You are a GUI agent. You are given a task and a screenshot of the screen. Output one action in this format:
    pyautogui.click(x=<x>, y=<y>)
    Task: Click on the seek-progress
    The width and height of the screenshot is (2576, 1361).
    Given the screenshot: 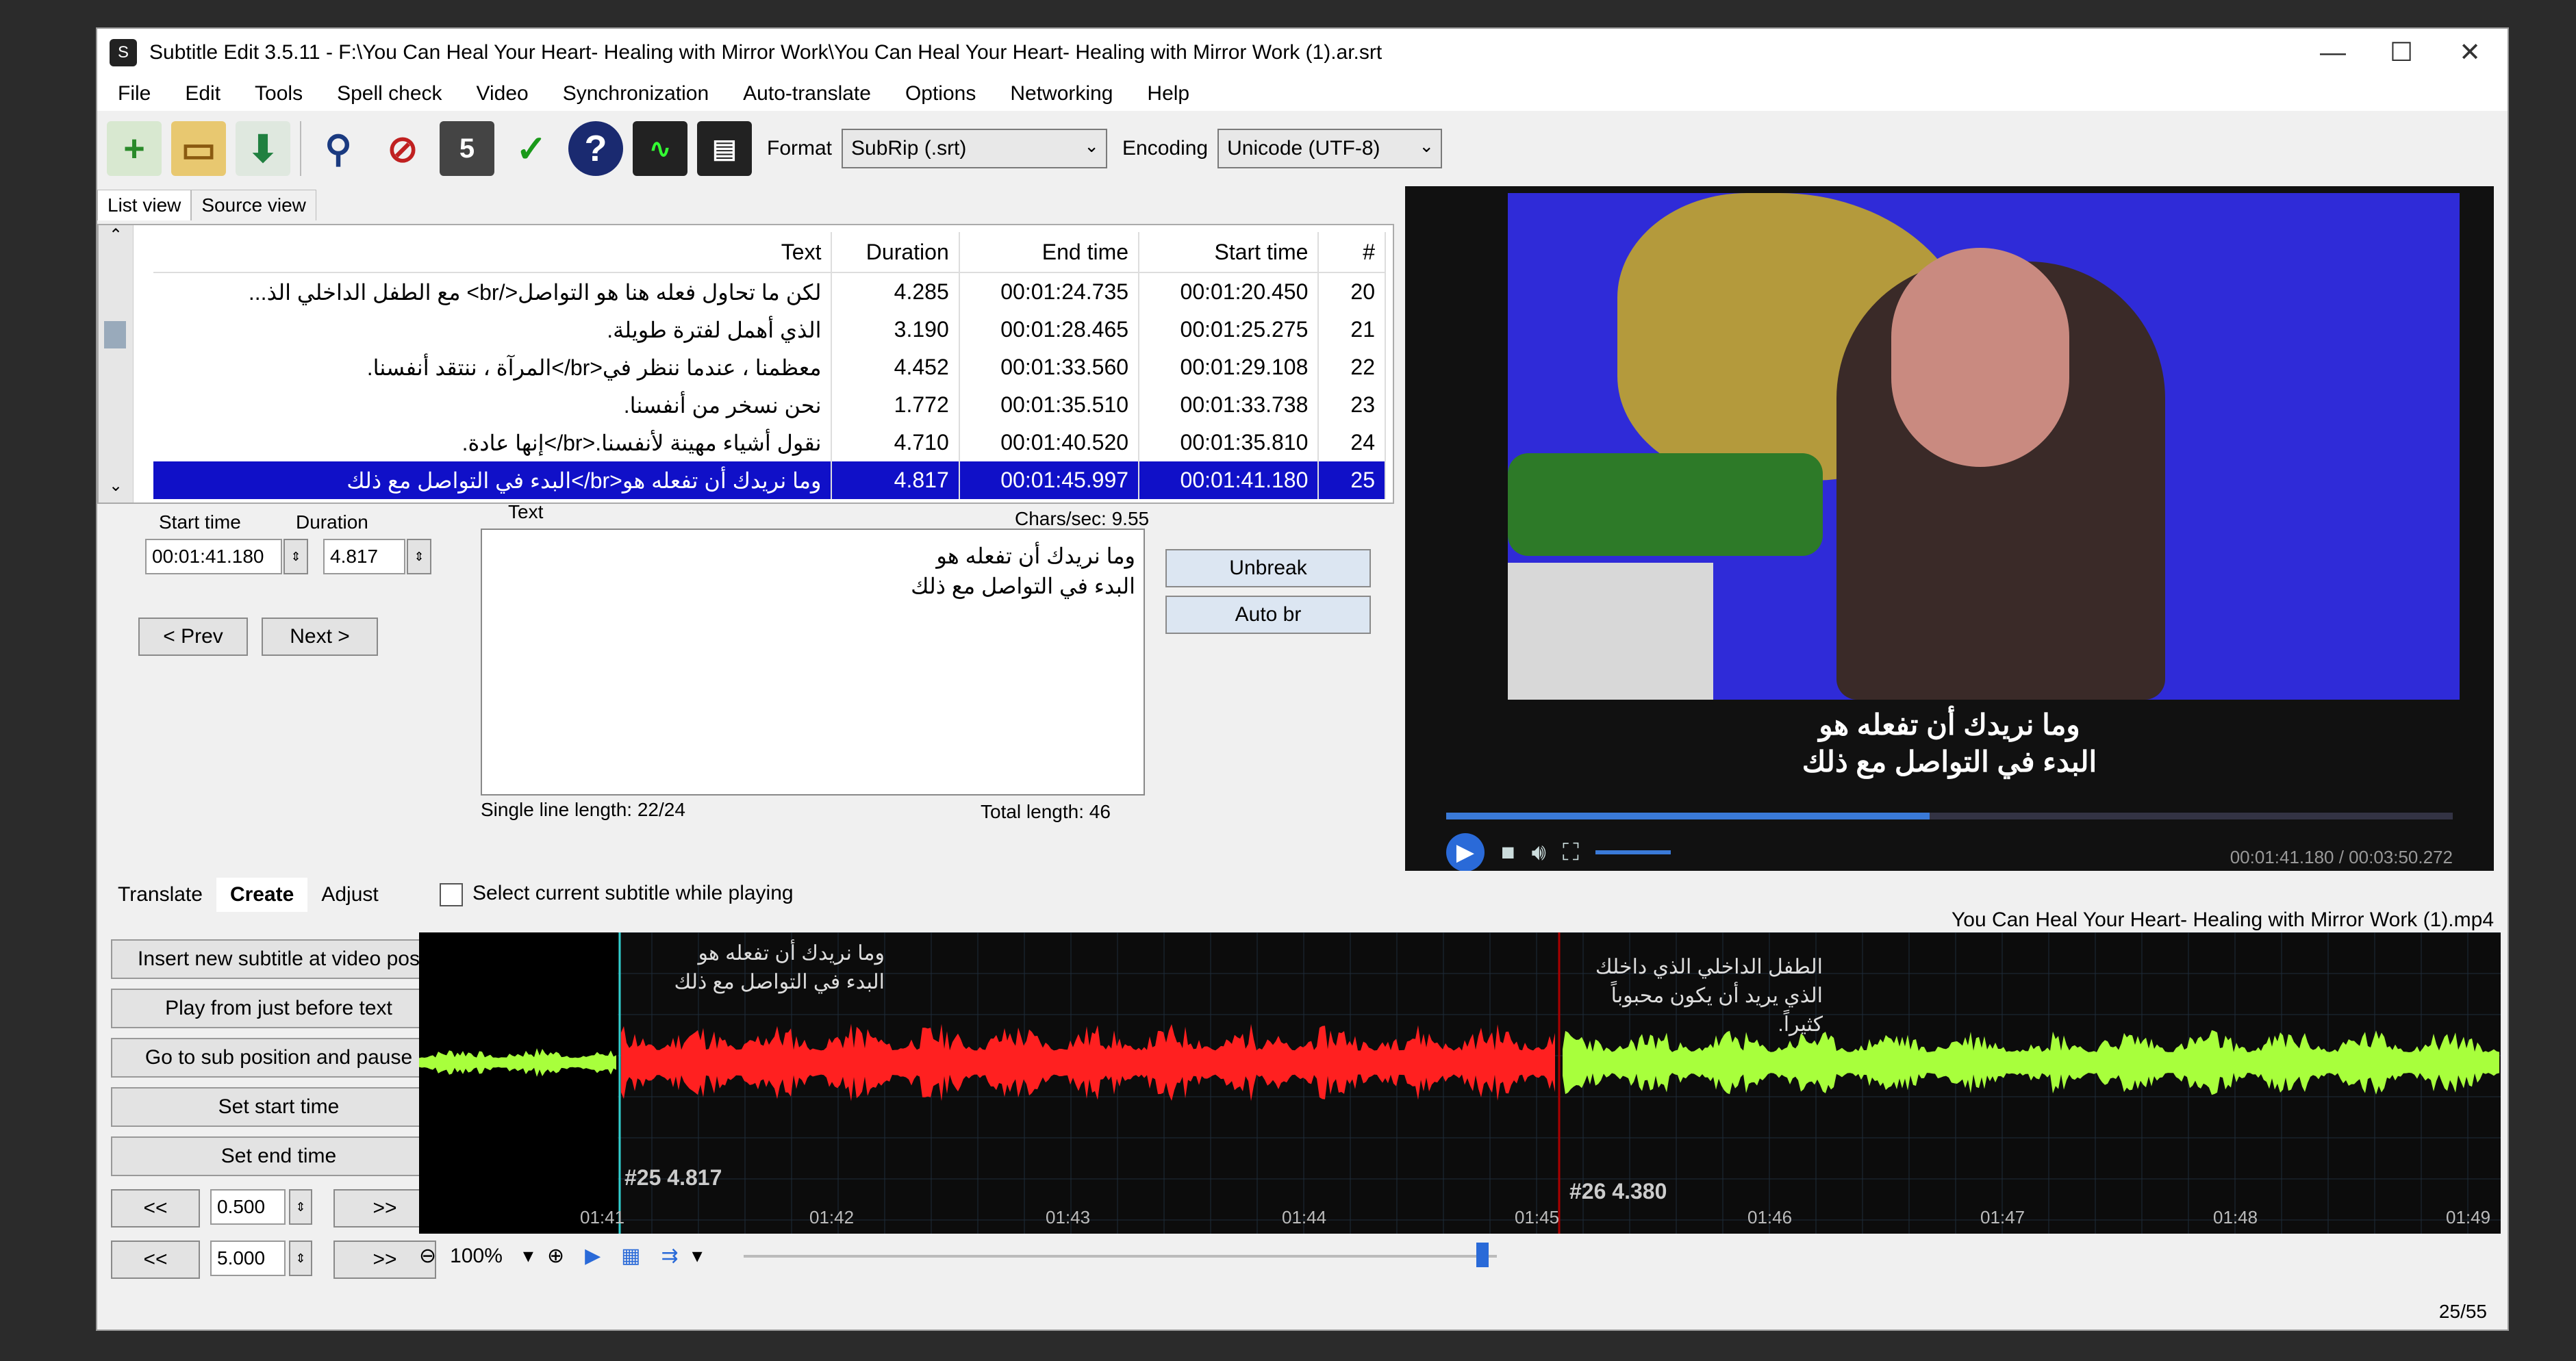 What is the action you would take?
    pyautogui.click(x=1688, y=816)
    